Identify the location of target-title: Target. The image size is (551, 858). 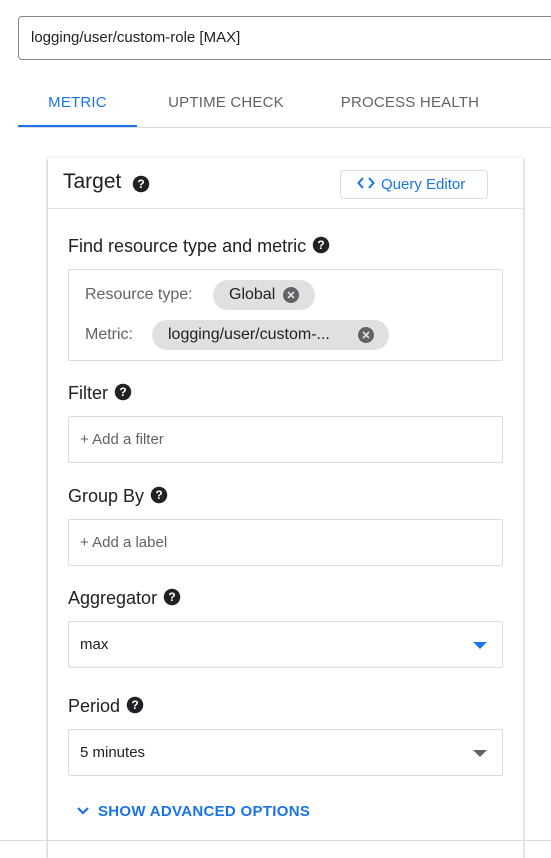
(92, 181).